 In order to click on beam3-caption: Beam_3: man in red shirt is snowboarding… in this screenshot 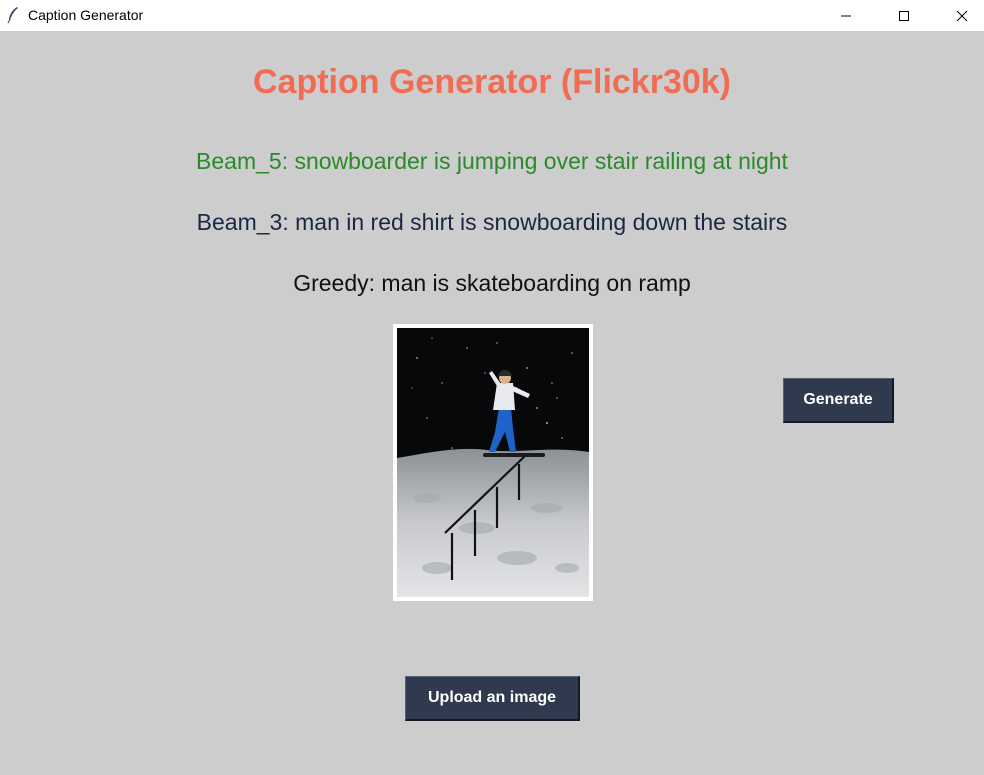, I will do `click(492, 222)`.